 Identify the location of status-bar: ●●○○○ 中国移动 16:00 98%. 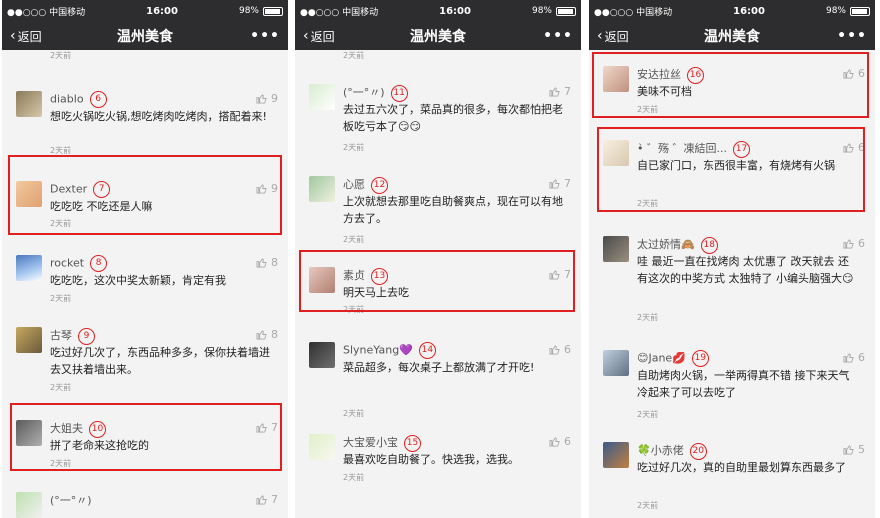
(732, 11).